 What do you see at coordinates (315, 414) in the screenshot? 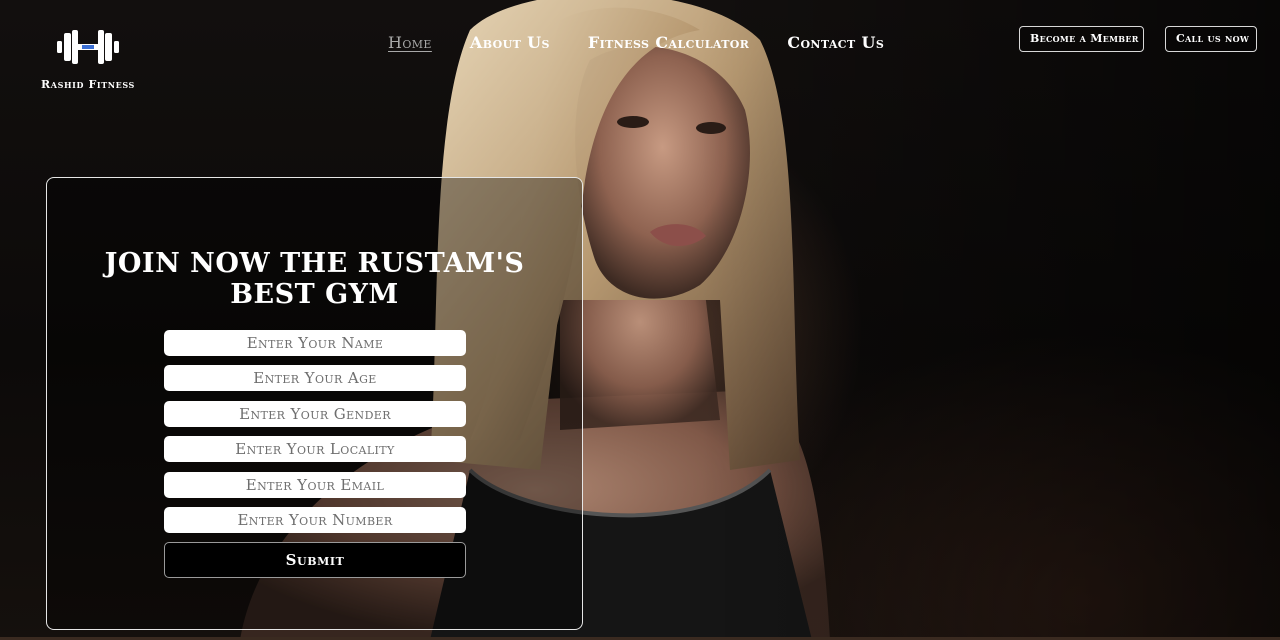
I see `gender-field` at bounding box center [315, 414].